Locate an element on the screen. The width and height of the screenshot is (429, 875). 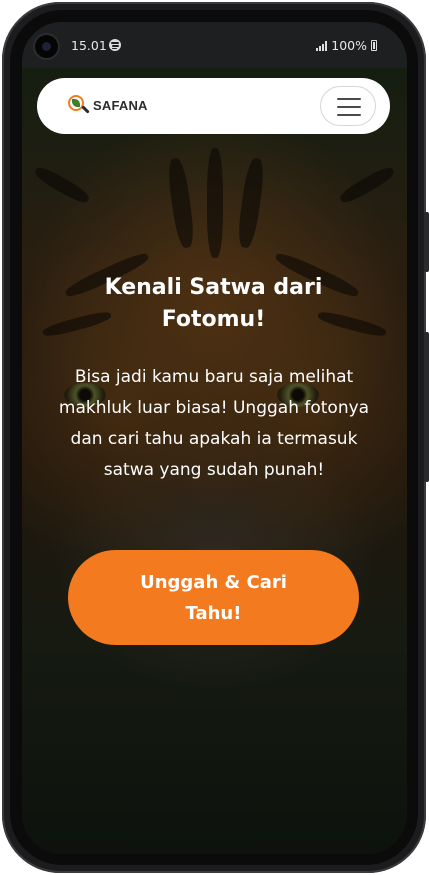
upload-search-button: Unggah & Cari Tahu! is located at coordinates (213, 597).